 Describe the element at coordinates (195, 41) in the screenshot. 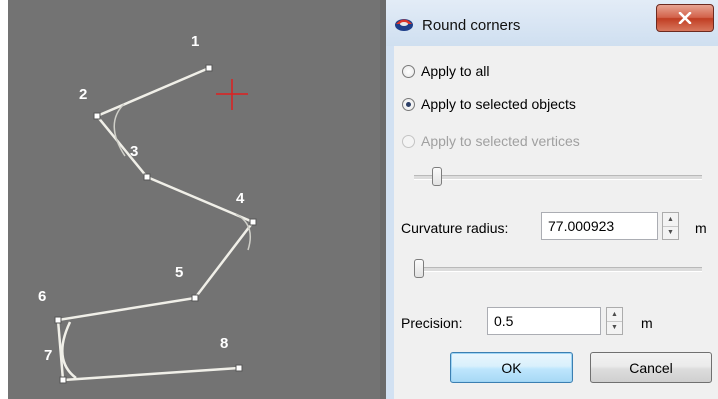

I see `vertex-label-1: 1` at that location.